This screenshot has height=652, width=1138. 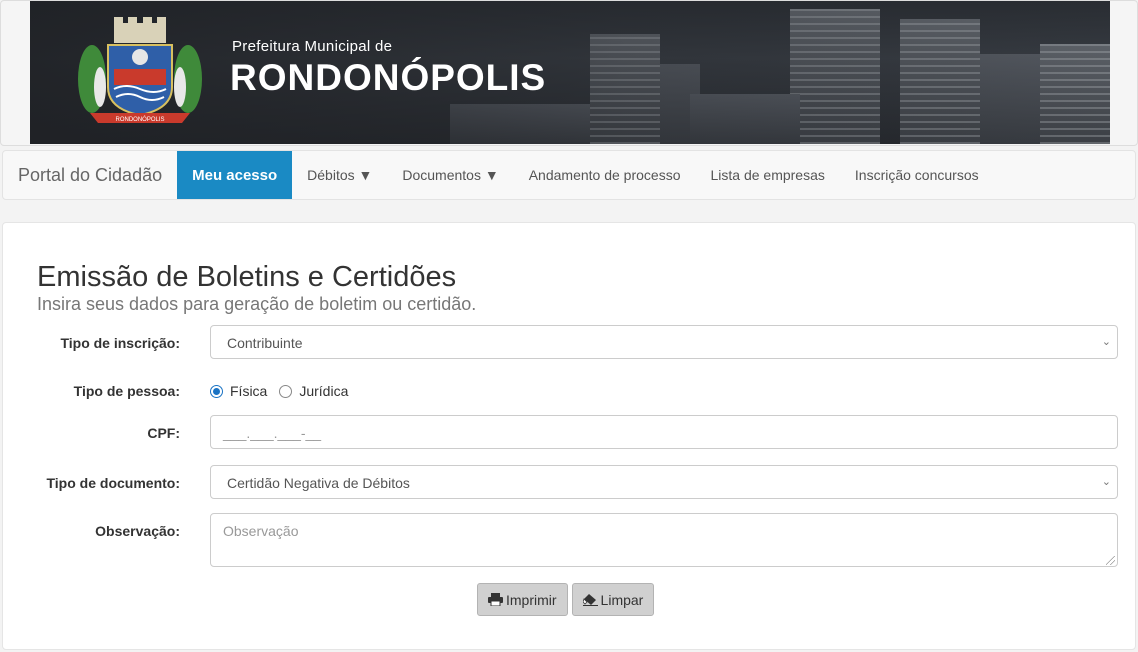 I want to click on radio-juridica-label: Jurídica, so click(x=323, y=391).